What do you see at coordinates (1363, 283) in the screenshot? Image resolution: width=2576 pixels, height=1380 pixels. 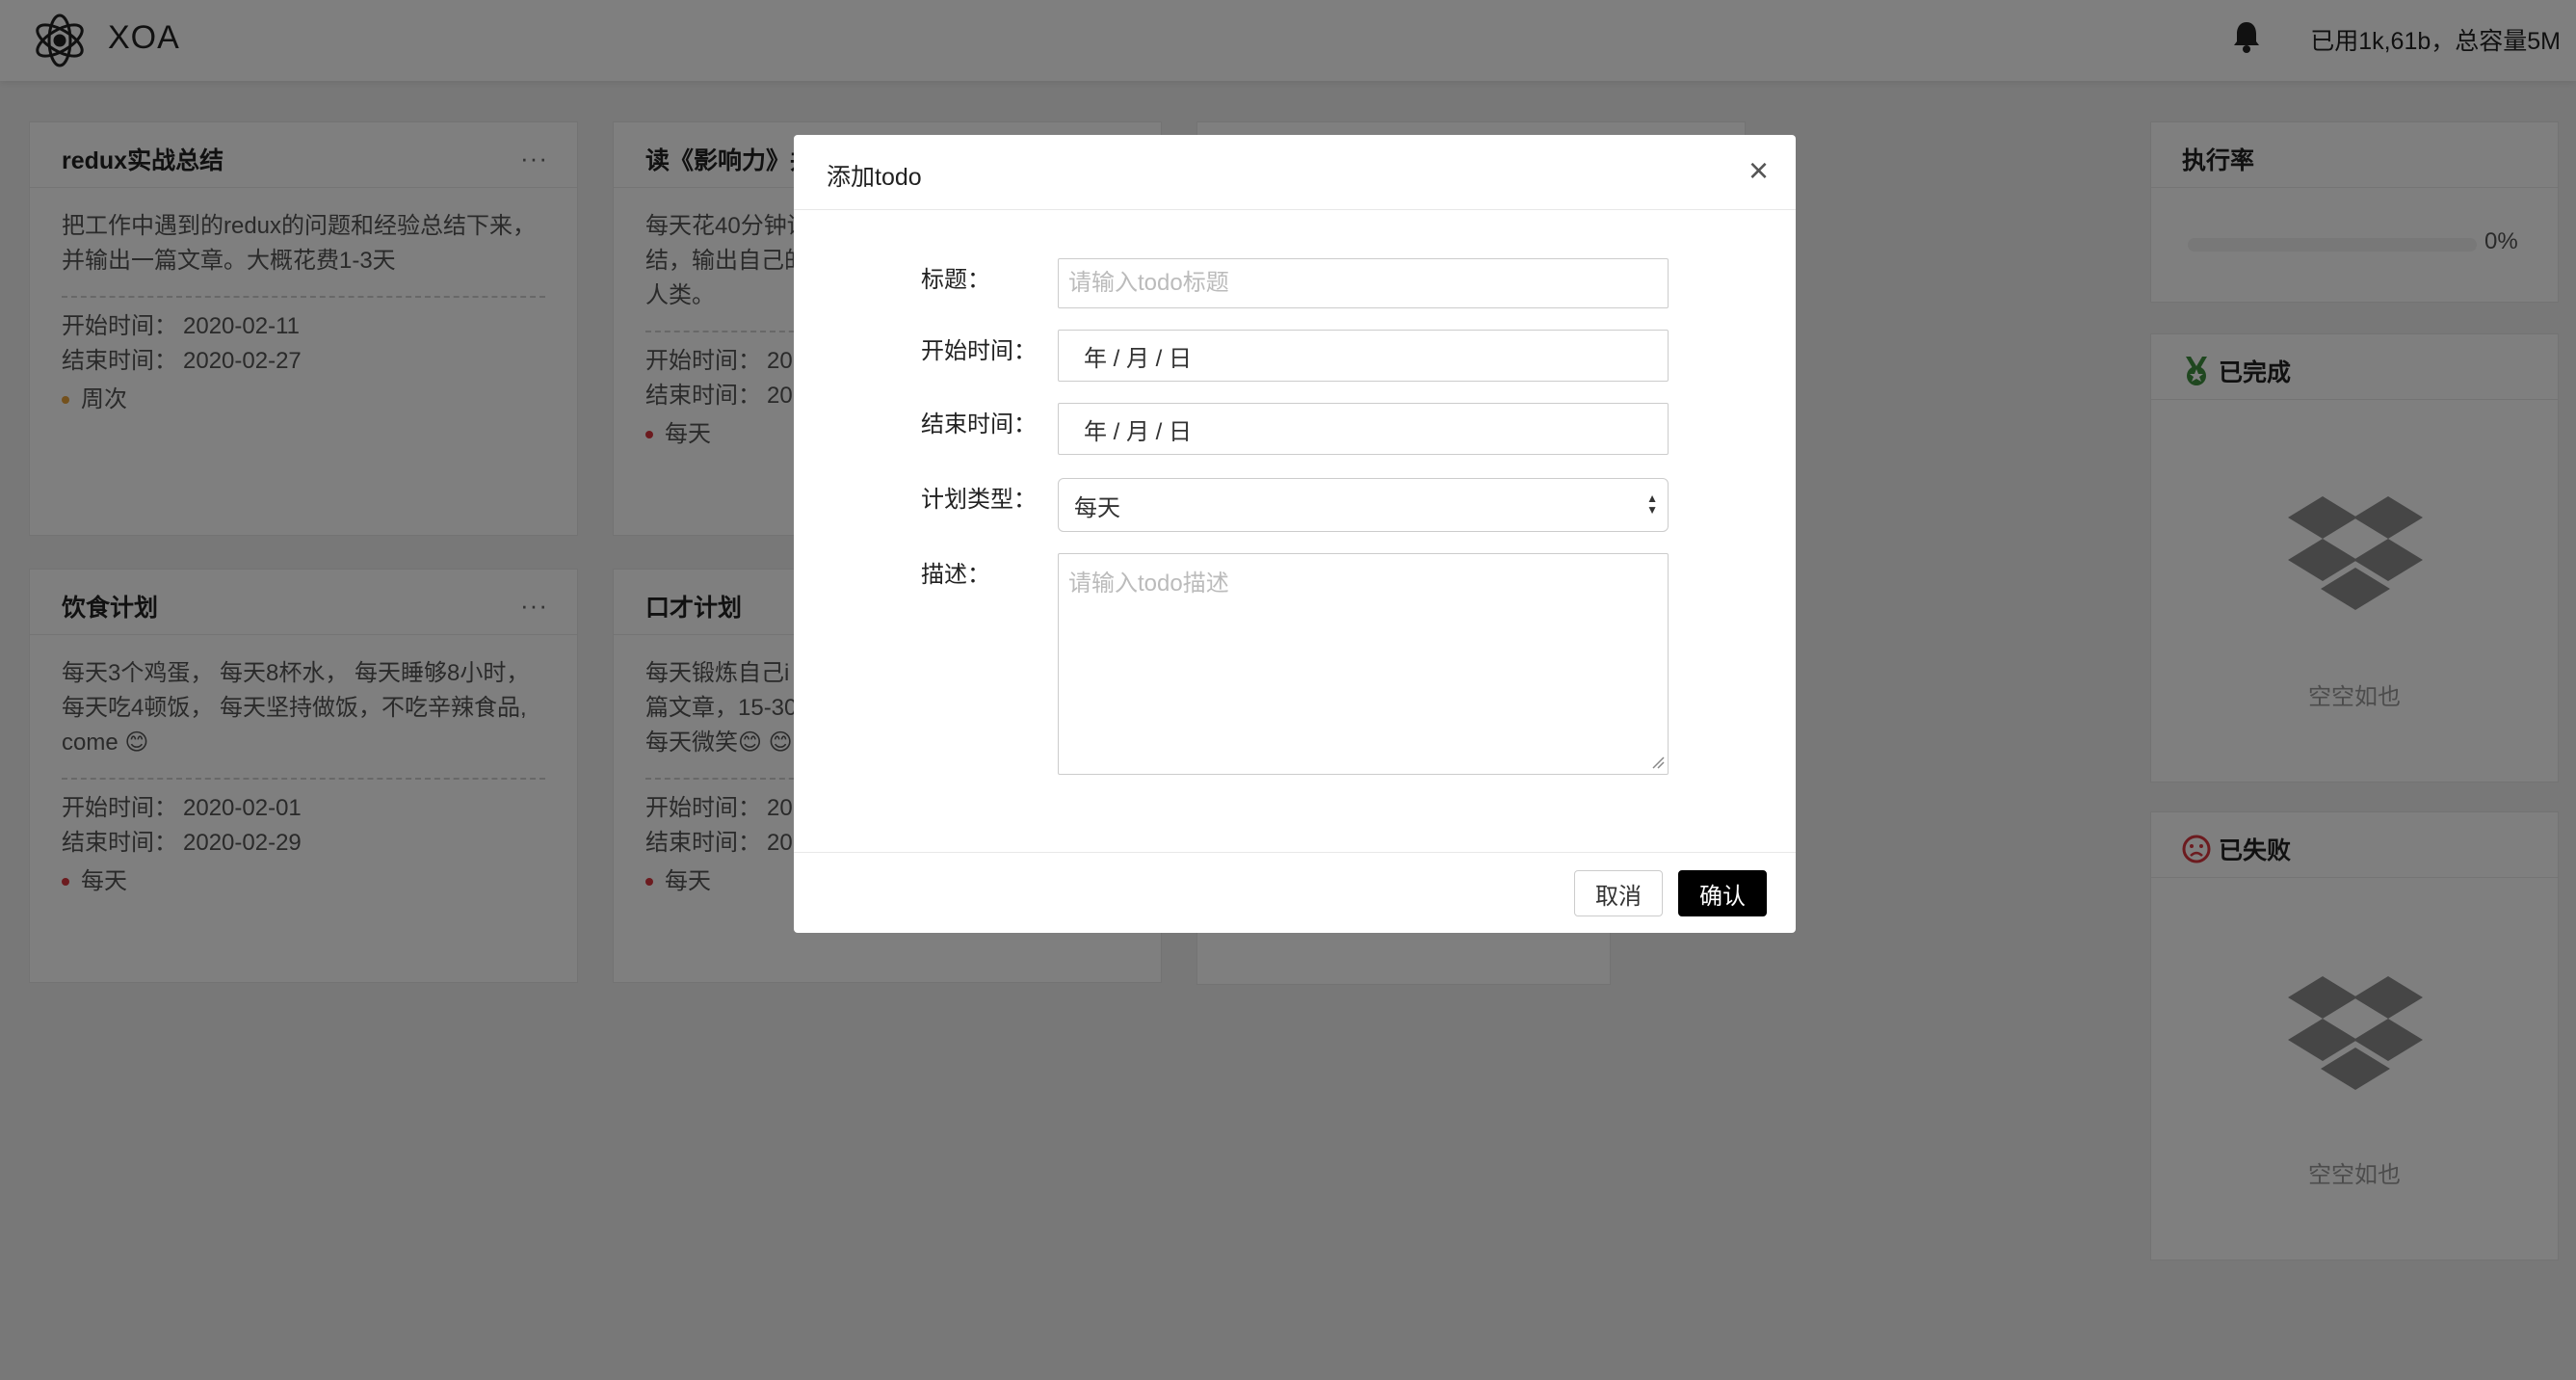 I see `title-input` at bounding box center [1363, 283].